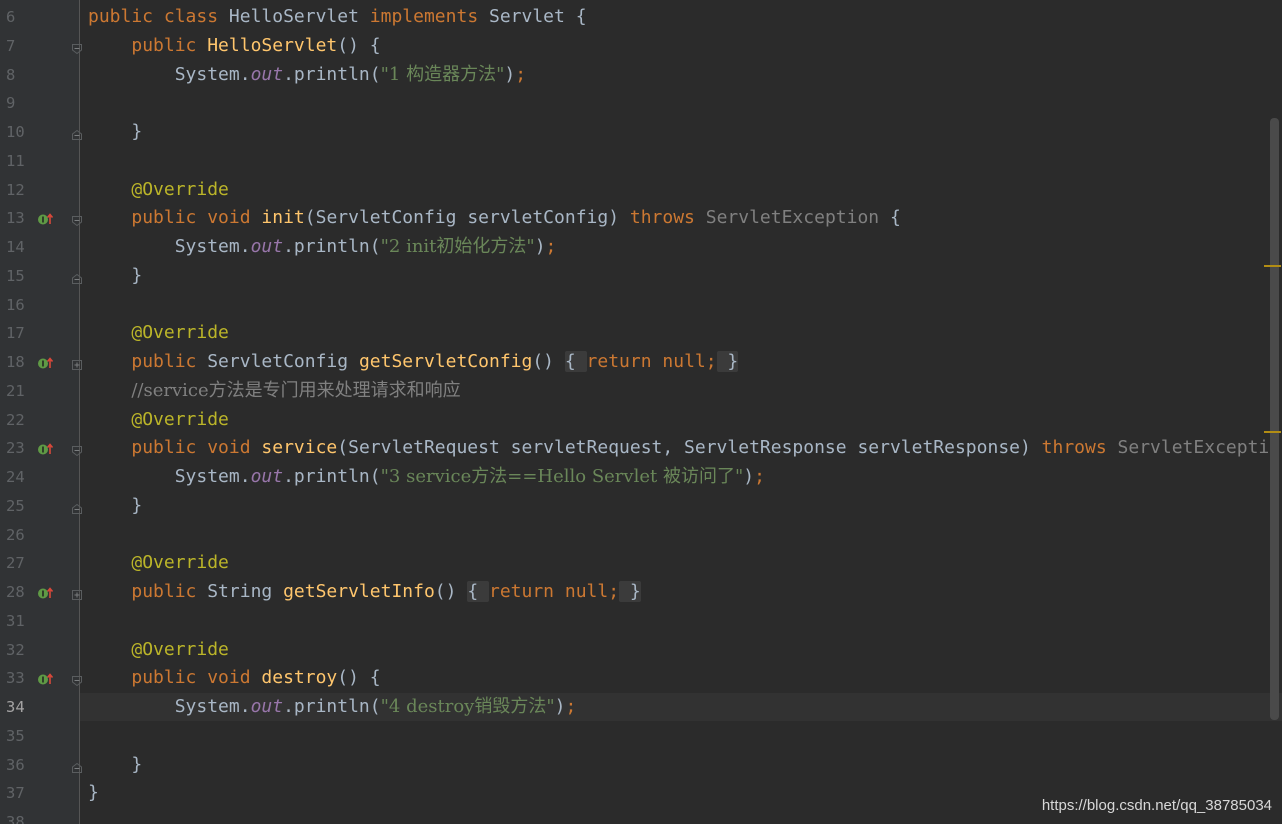 The width and height of the screenshot is (1282, 824). What do you see at coordinates (641, 765) in the screenshot?
I see `code-row: 36 }` at bounding box center [641, 765].